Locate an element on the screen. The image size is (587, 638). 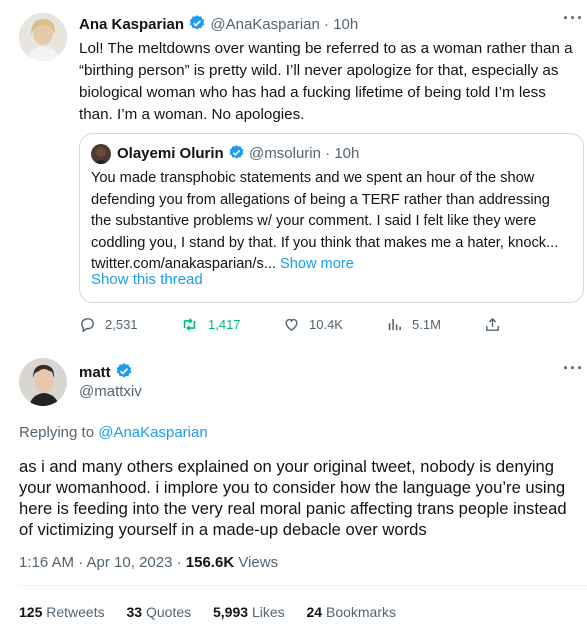
reply-action: 2,531 is located at coordinates (108, 324).